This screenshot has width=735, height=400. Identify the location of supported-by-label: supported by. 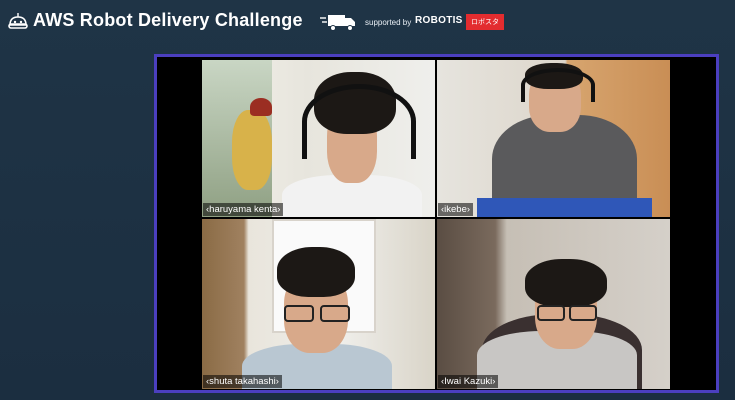
(388, 22).